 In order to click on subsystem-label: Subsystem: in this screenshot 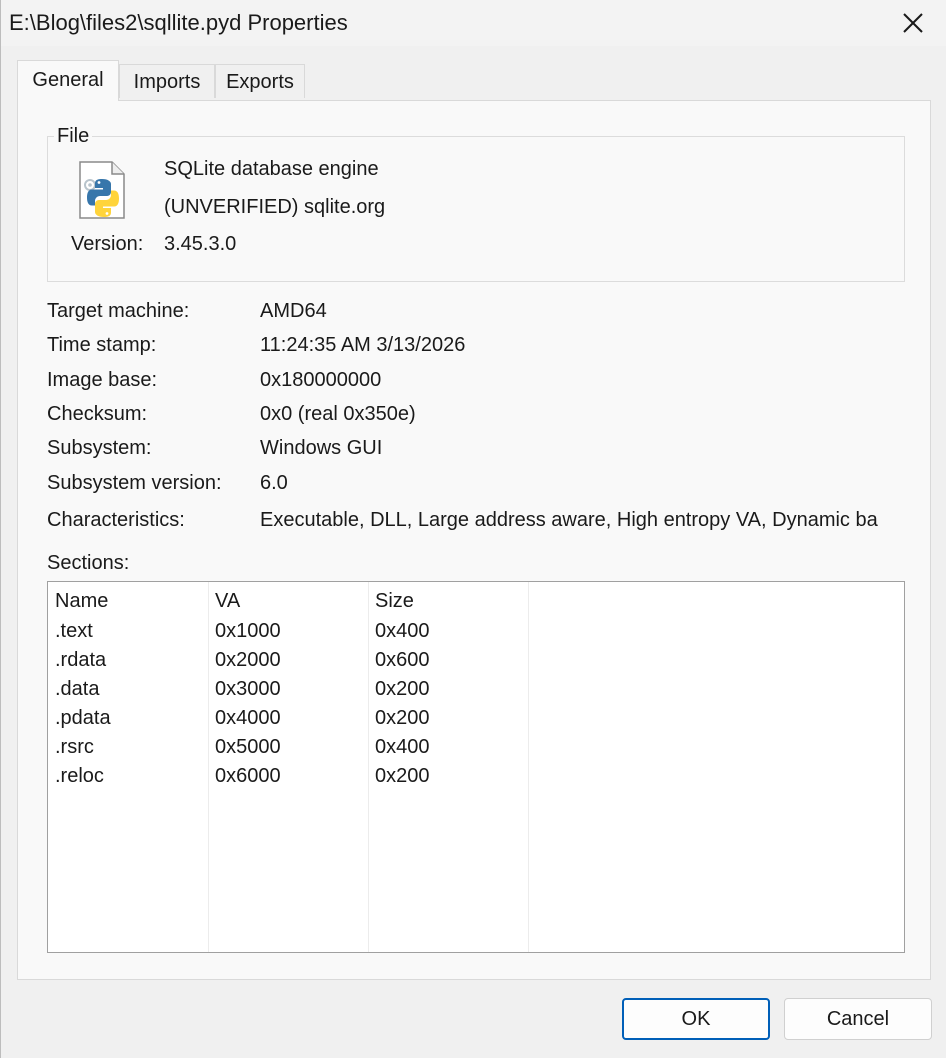, I will do `click(99, 448)`.